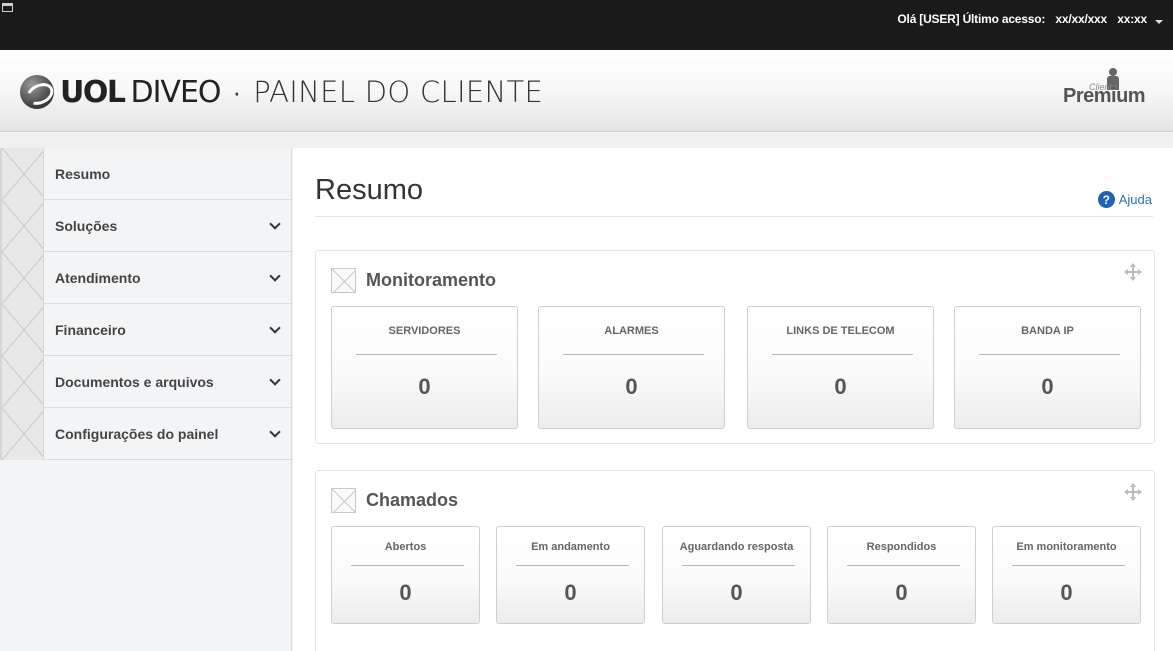  Describe the element at coordinates (1066, 547) in the screenshot. I see `card-label: Em monitoramento` at that location.